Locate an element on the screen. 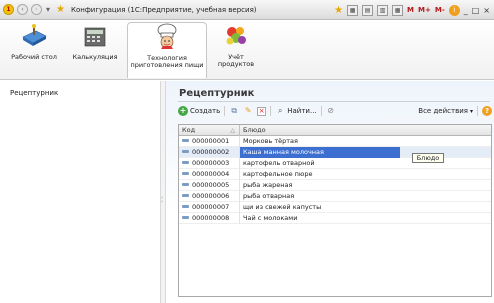  section-products: Учёт продуктов is located at coordinates (236, 50).